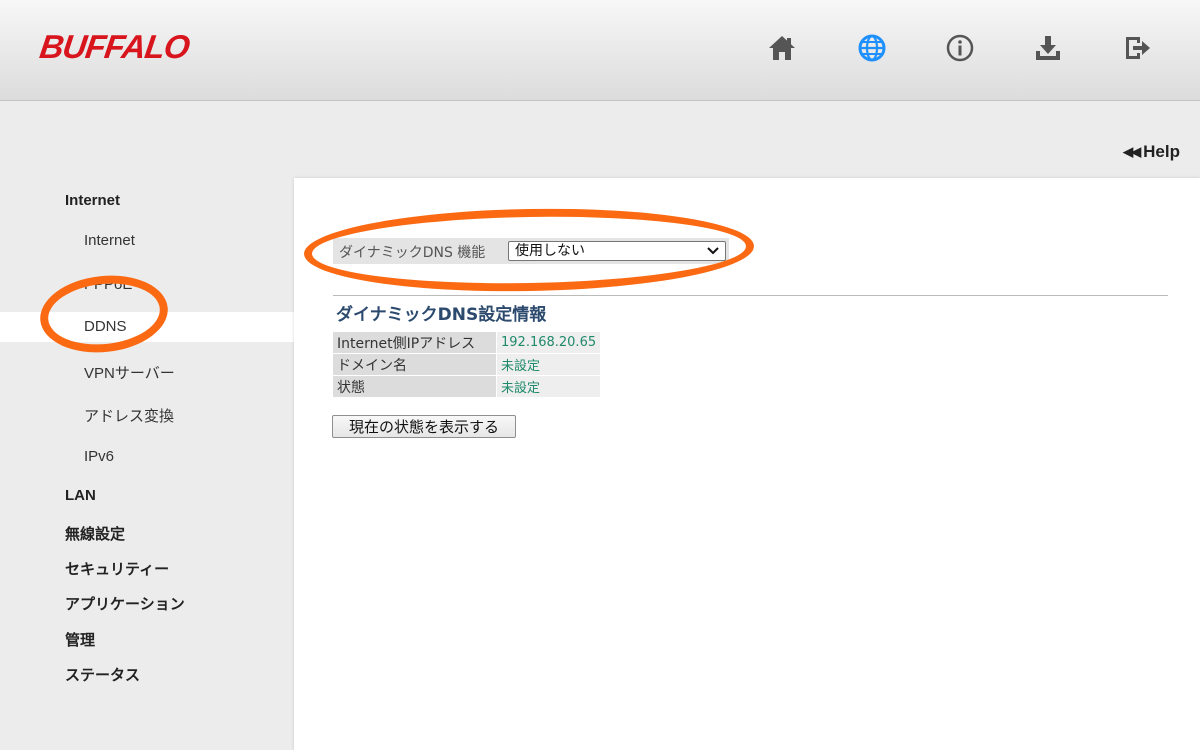 Image resolution: width=1200 pixels, height=750 pixels. I want to click on sidebar-group-security: セキュリティー, so click(117, 568).